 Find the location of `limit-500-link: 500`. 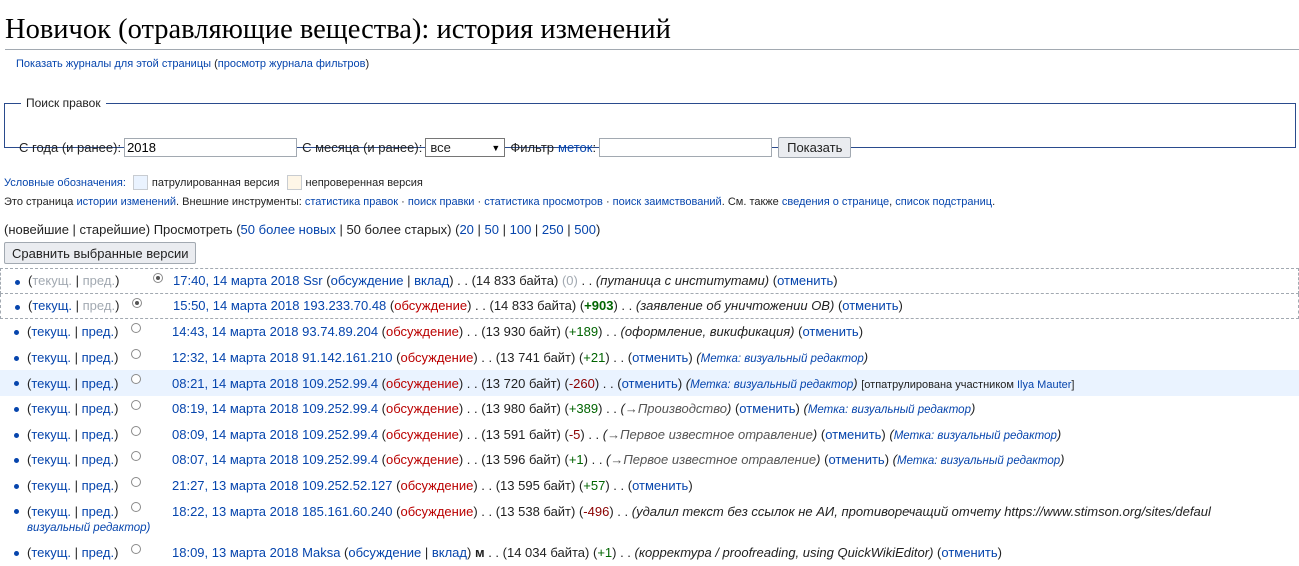

limit-500-link: 500 is located at coordinates (585, 229).